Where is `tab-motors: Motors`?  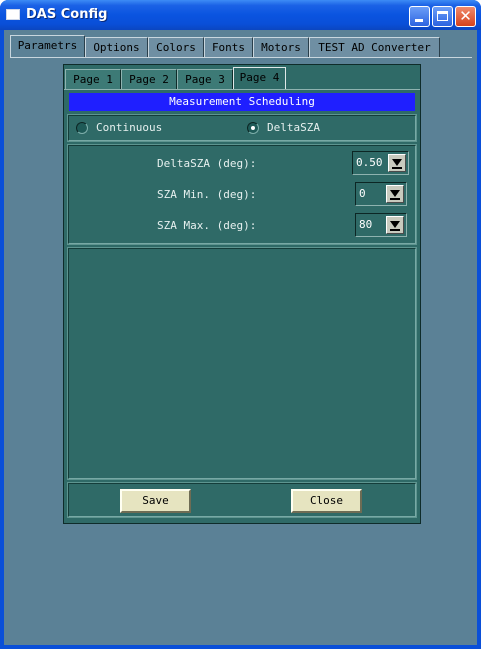
tab-motors: Motors is located at coordinates (281, 47).